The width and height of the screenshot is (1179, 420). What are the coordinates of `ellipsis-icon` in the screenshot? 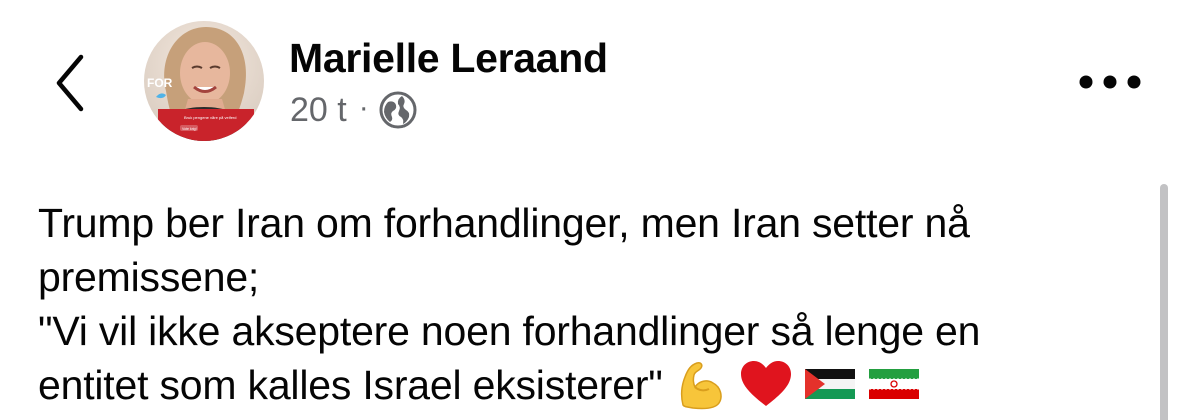 It's located at (1110, 82).